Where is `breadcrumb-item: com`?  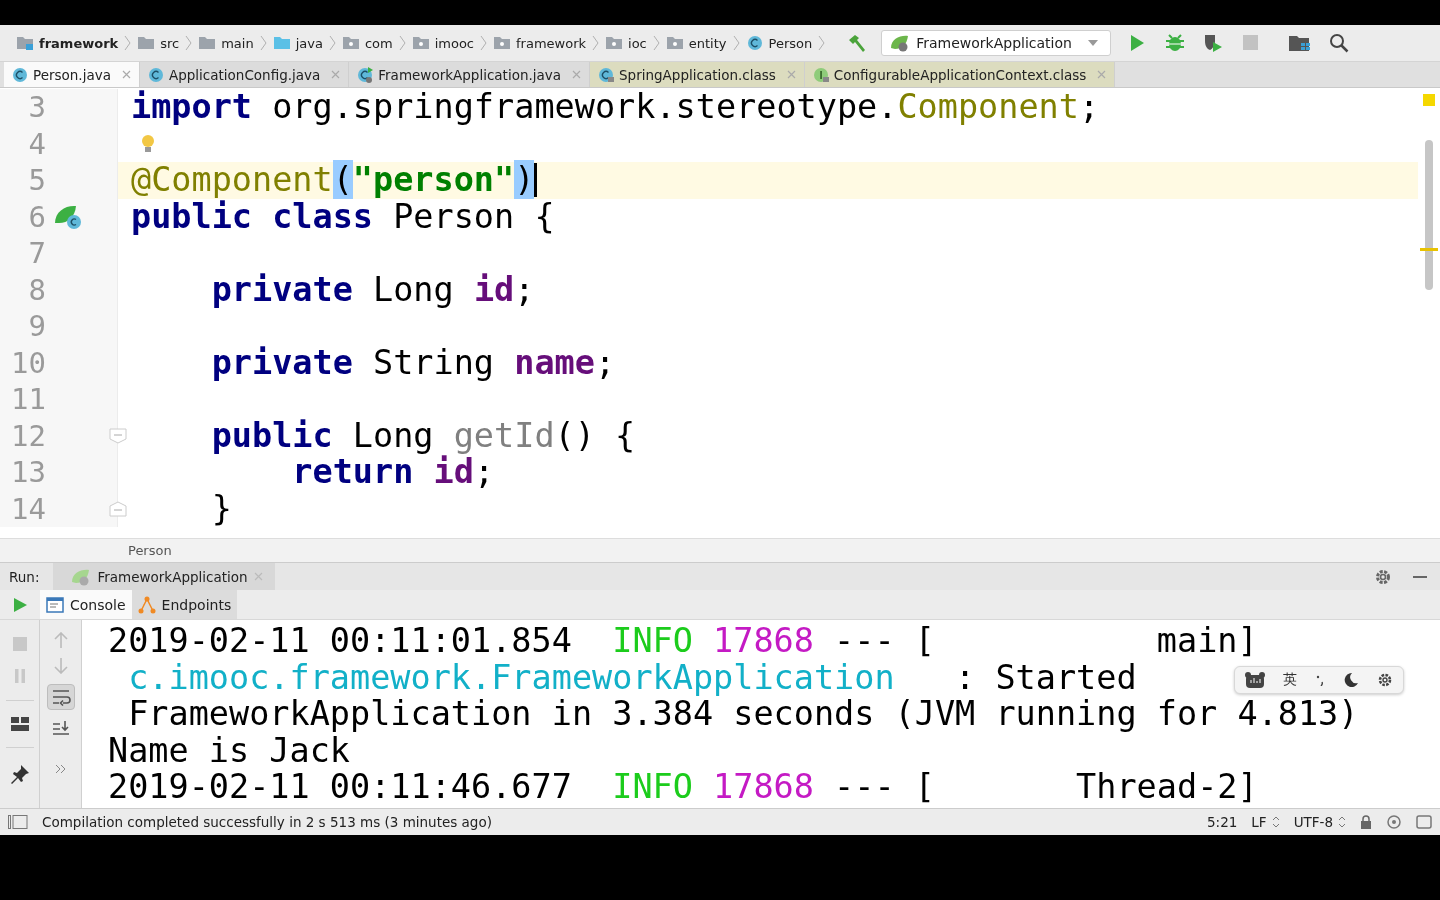 breadcrumb-item: com is located at coordinates (367, 43).